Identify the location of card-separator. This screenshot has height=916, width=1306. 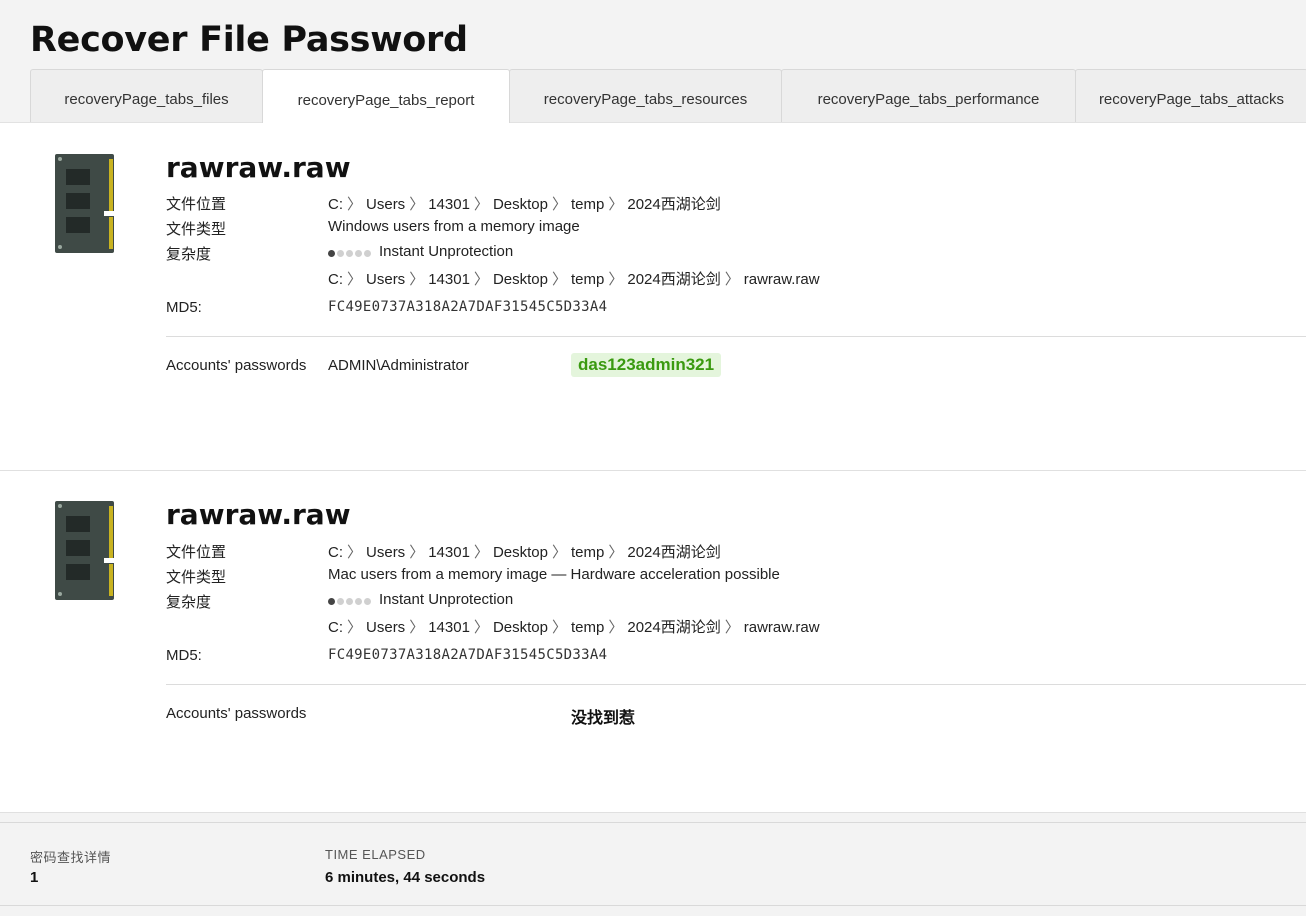
(653, 470).